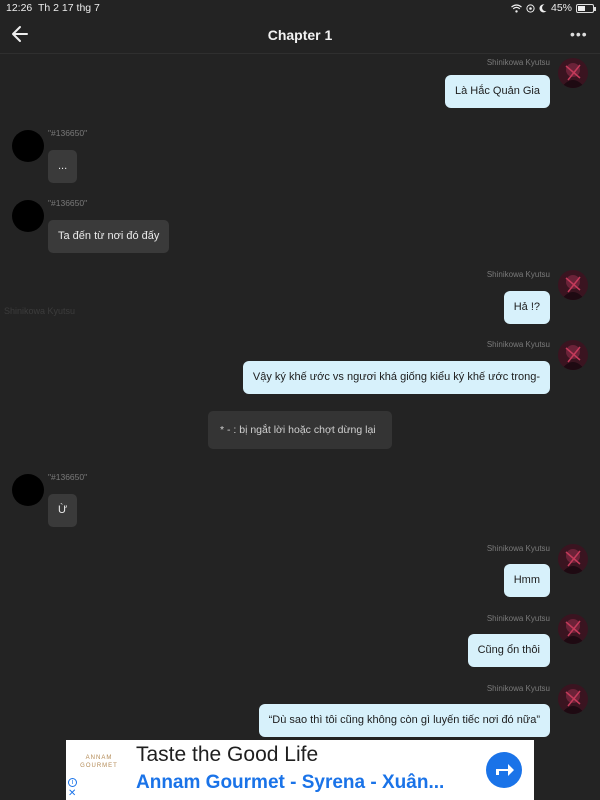 The image size is (600, 800). I want to click on back-button, so click(20, 34).